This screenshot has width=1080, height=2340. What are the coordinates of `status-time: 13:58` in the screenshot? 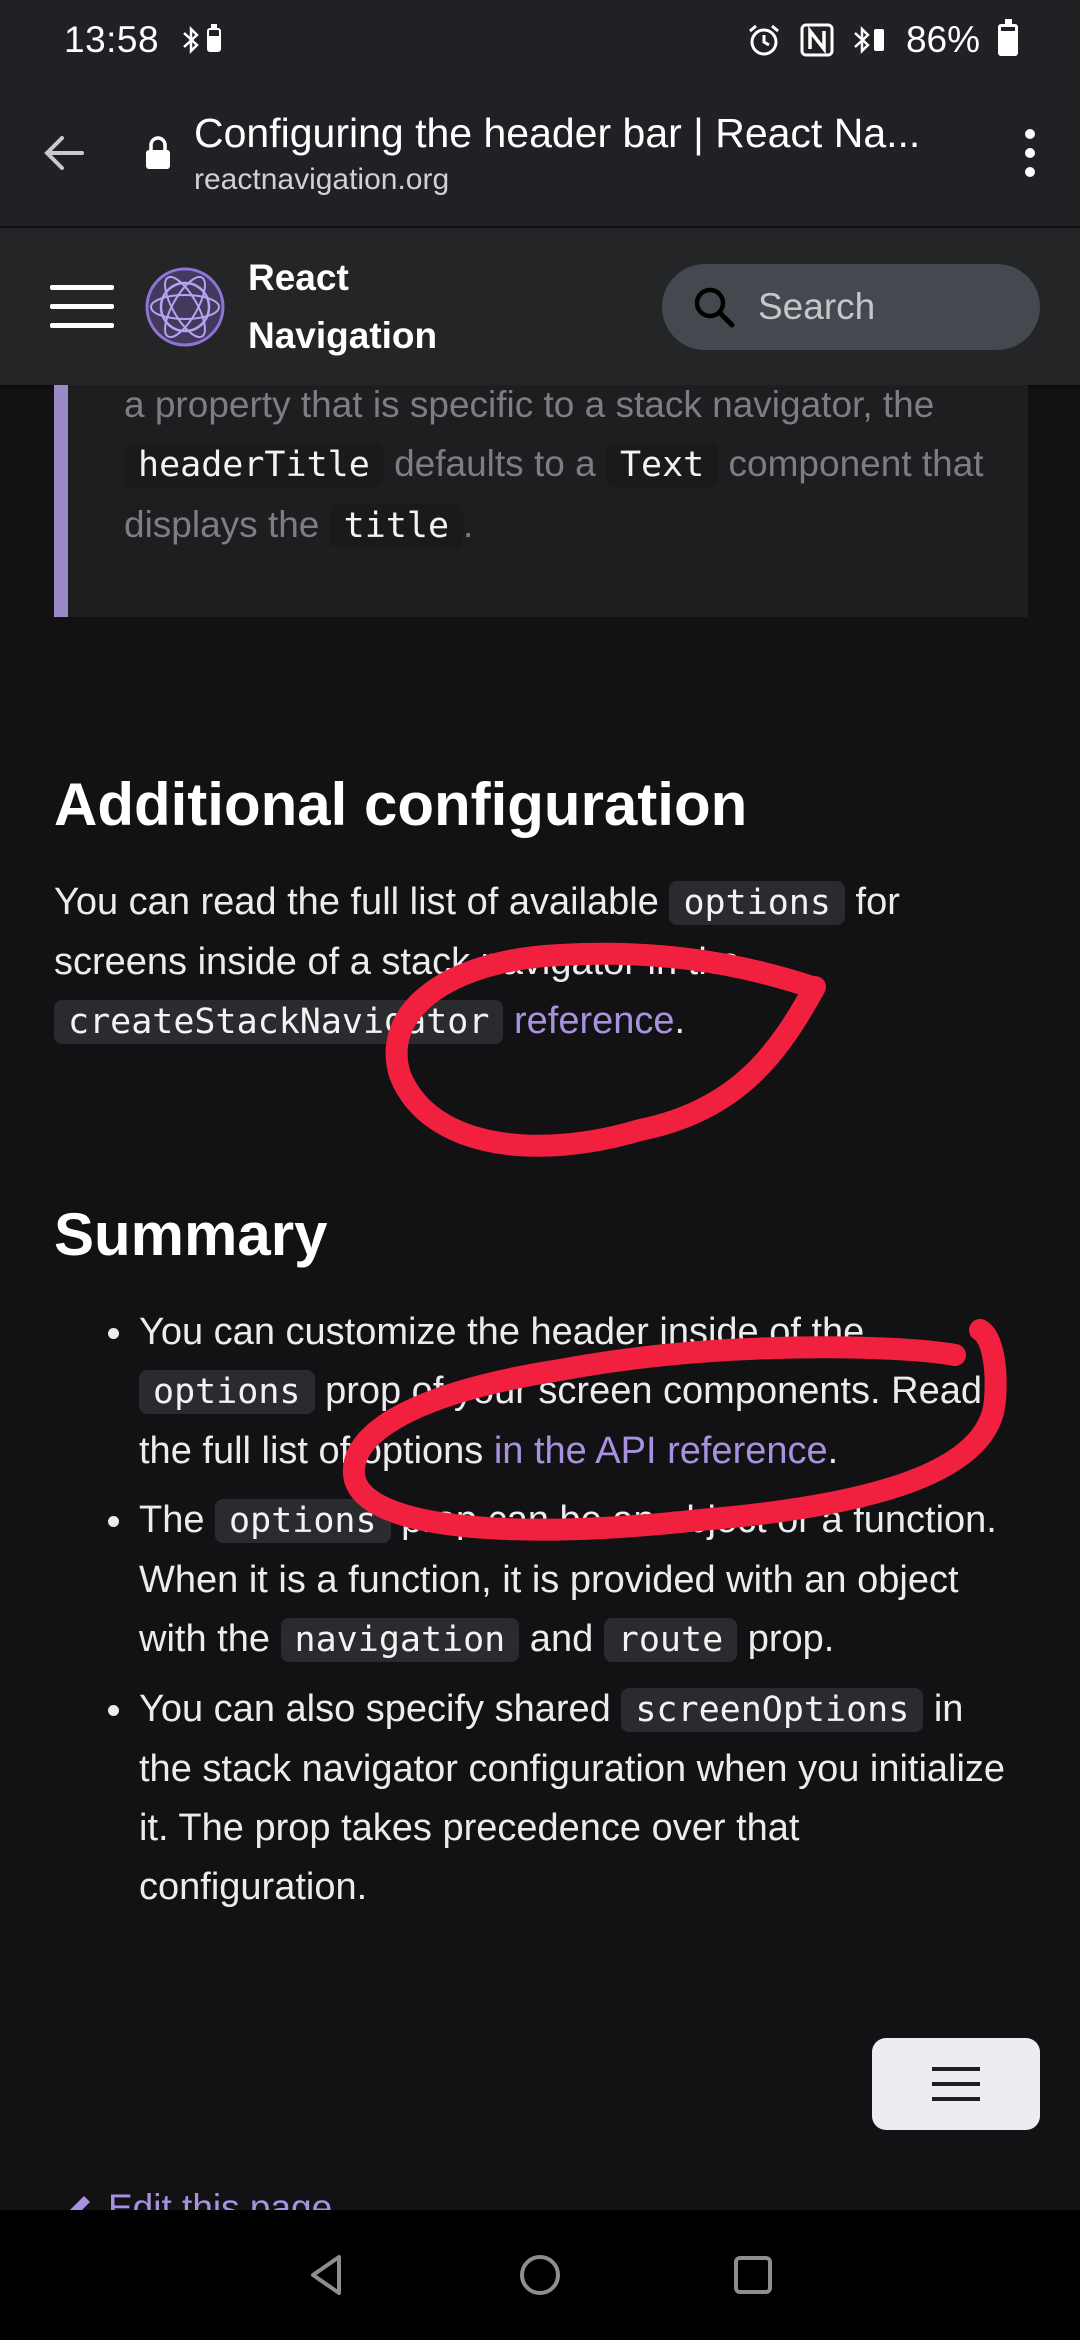 It's located at (112, 39).